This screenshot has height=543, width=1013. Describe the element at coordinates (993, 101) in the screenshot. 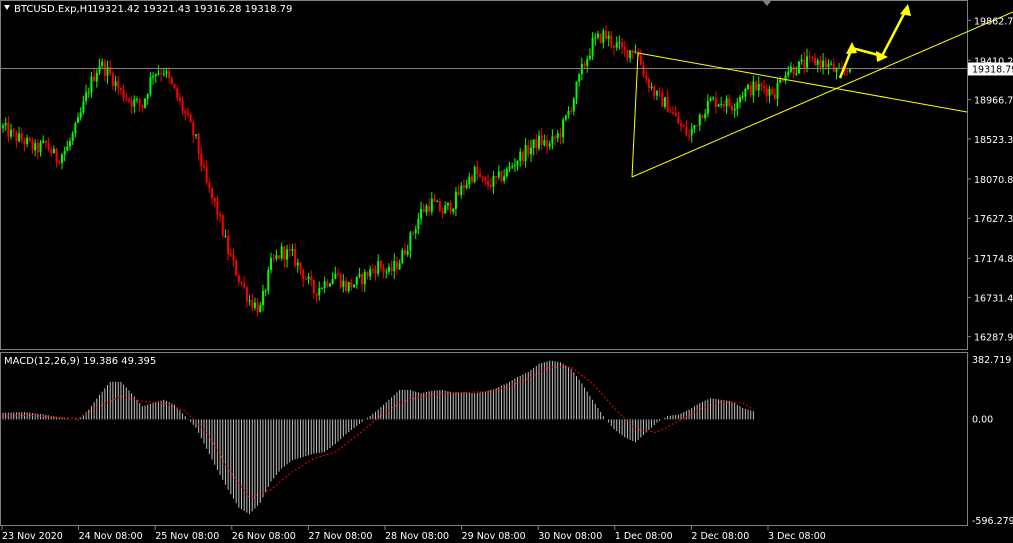

I see `price-tick-label: 18966.75` at that location.